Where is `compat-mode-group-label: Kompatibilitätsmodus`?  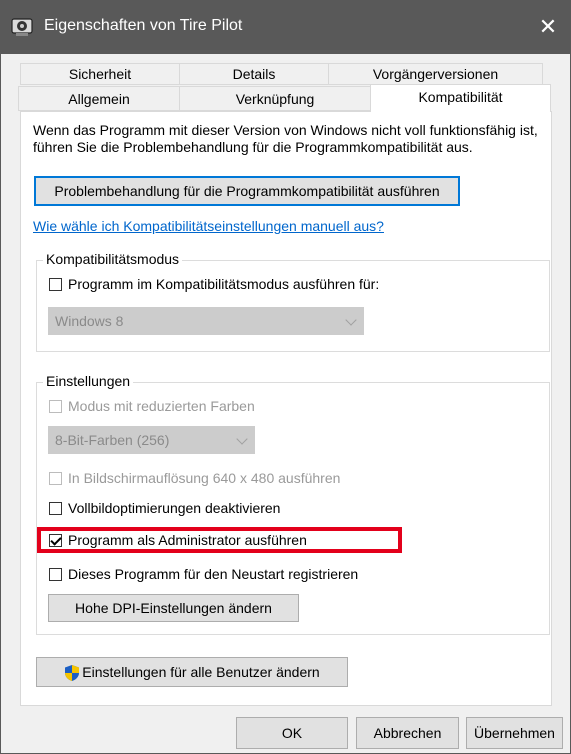 compat-mode-group-label: Kompatibilitätsmodus is located at coordinates (113, 259).